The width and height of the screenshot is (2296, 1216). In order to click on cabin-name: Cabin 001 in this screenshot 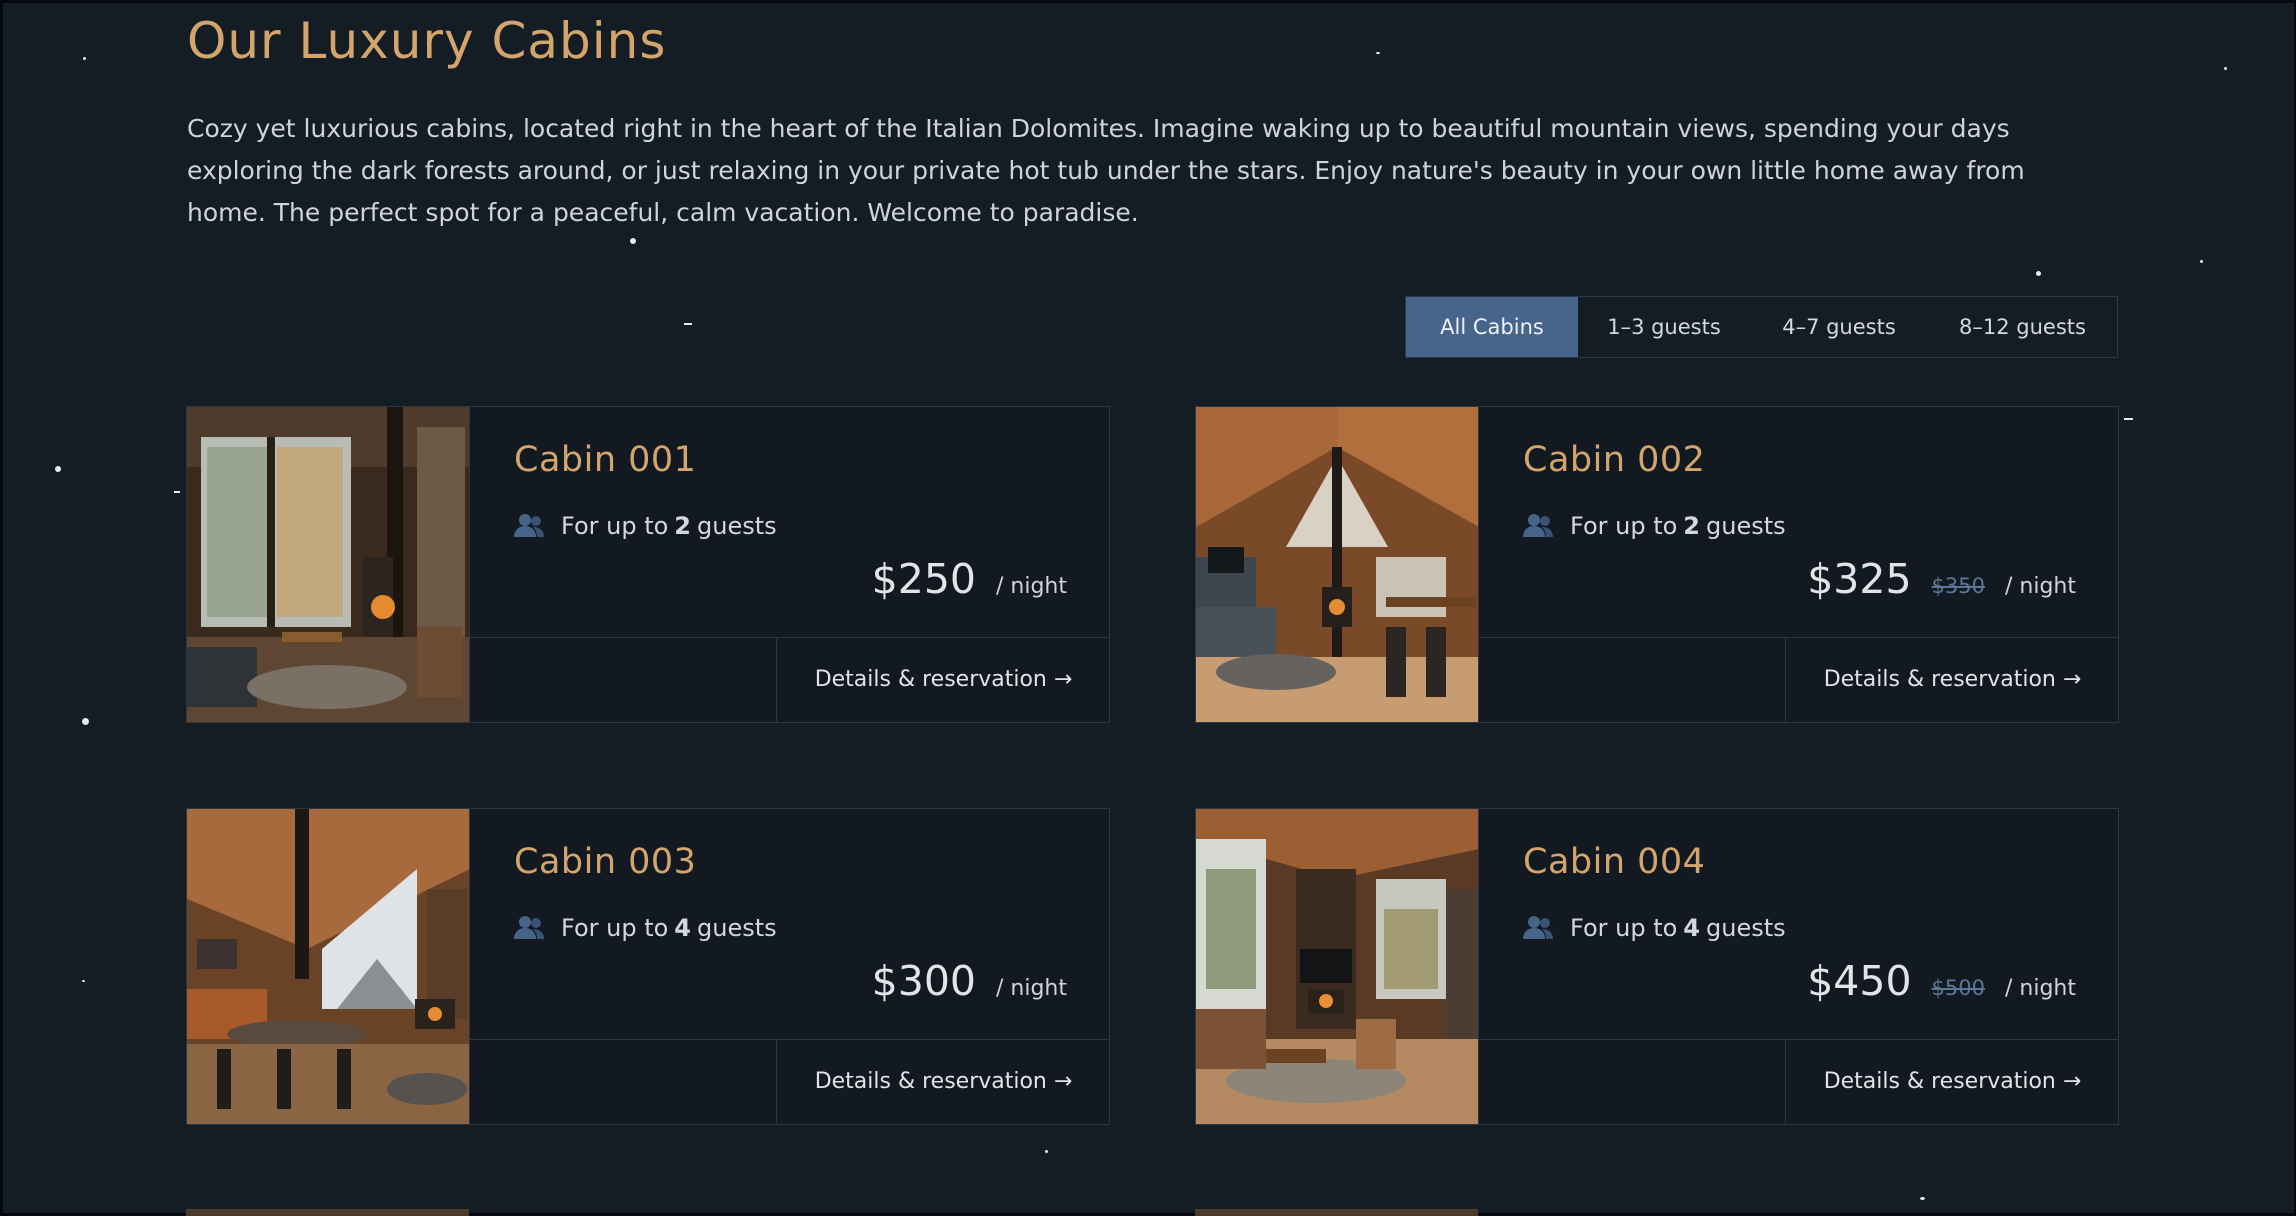, I will do `click(605, 460)`.